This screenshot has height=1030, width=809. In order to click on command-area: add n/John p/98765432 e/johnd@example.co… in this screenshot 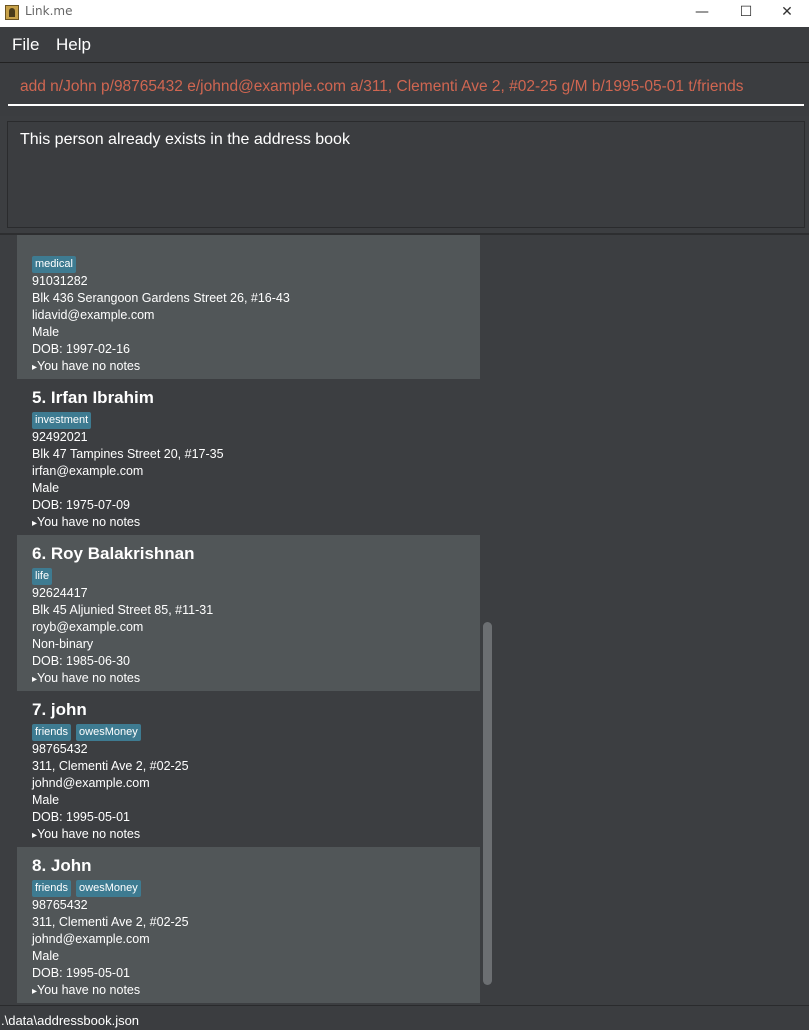, I will do `click(404, 89)`.